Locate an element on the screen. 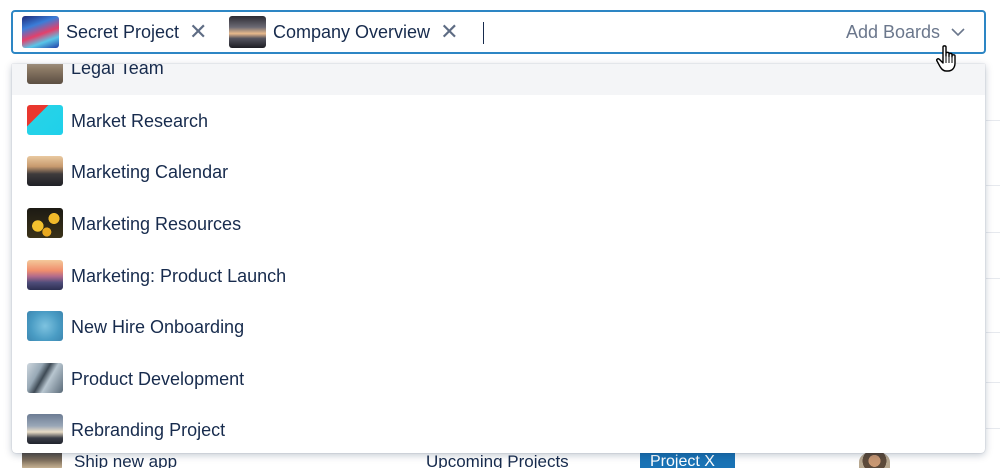  card-title: Ship new app is located at coordinates (126, 460).